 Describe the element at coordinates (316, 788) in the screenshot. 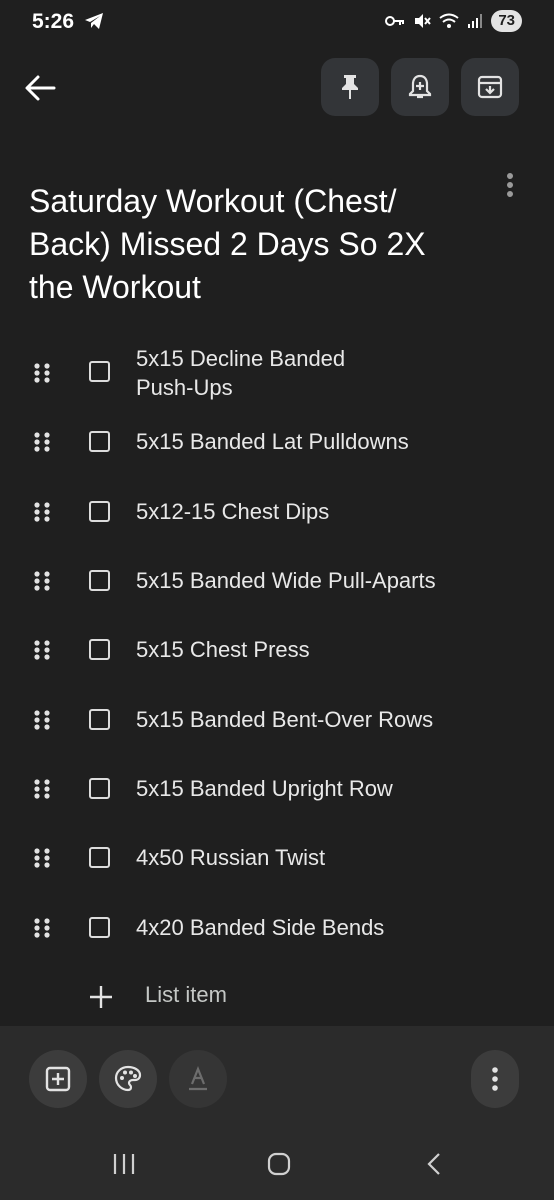

I see `item-text: 5x15 Banded Upright Row` at that location.